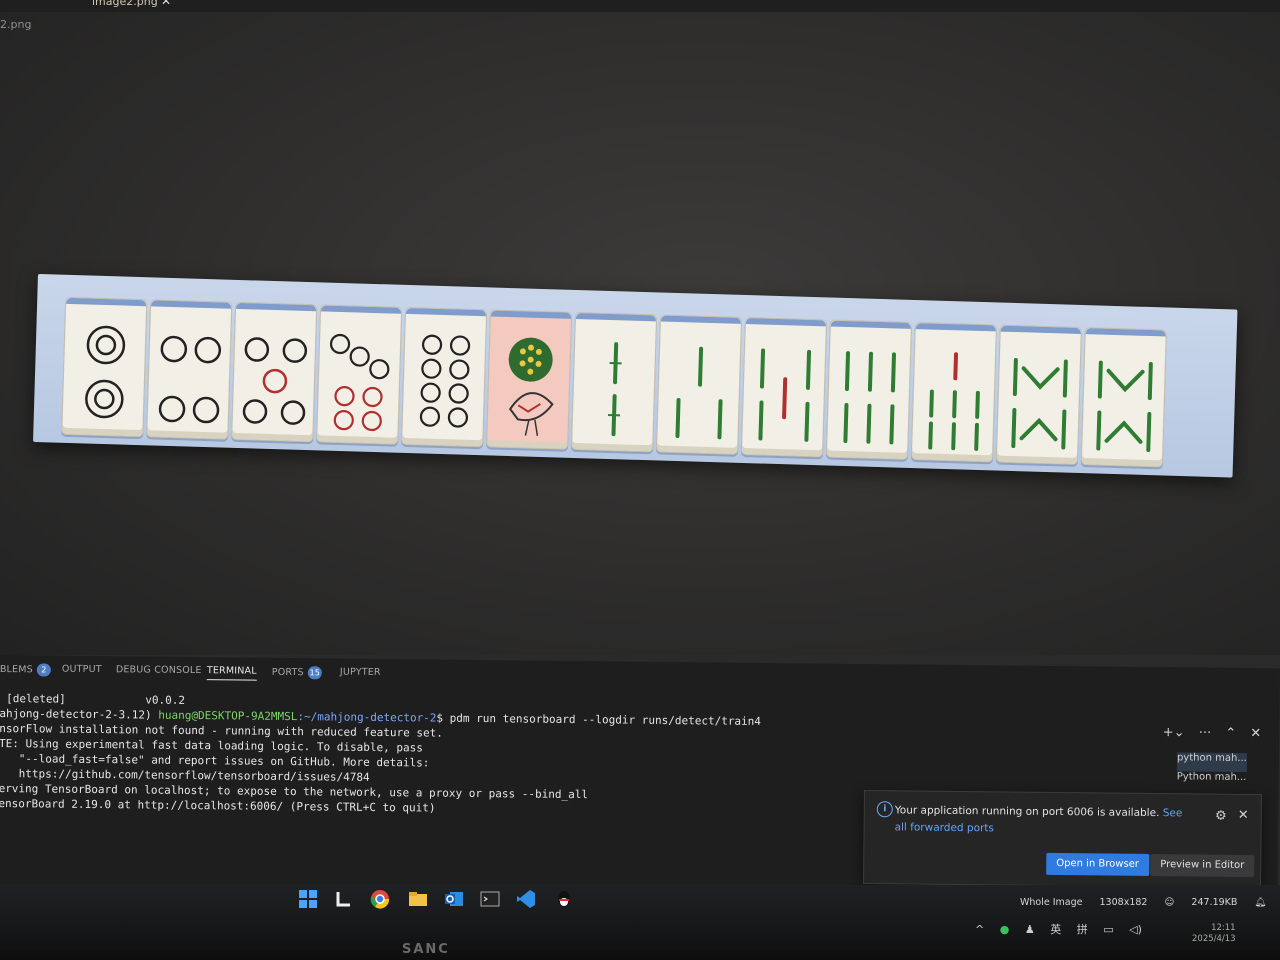 The height and width of the screenshot is (960, 1280). What do you see at coordinates (444, 377) in the screenshot?
I see `tile-8-circles` at bounding box center [444, 377].